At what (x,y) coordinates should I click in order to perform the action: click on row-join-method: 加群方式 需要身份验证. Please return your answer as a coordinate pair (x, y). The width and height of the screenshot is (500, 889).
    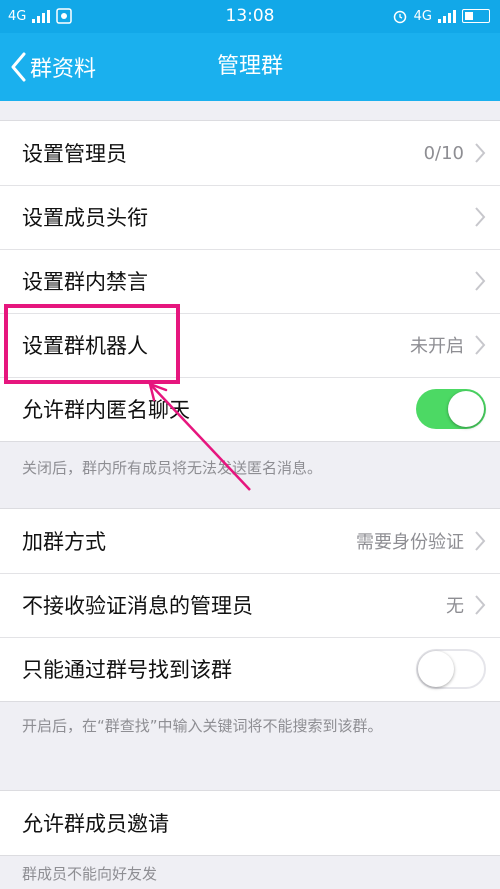
    Looking at the image, I should click on (250, 541).